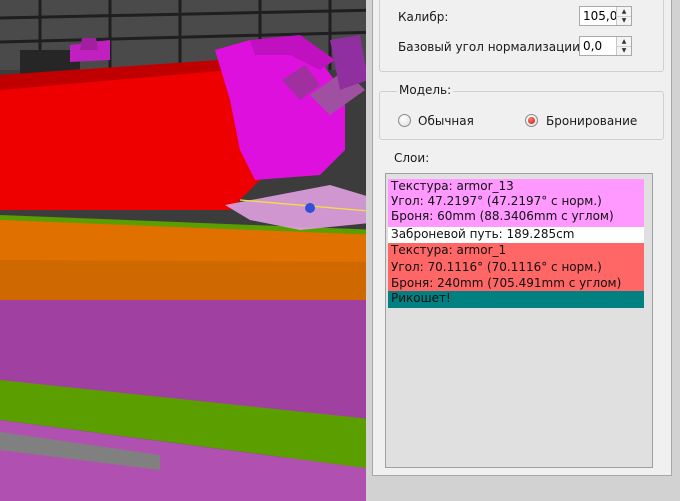  I want to click on model-armor-radio, so click(531, 120).